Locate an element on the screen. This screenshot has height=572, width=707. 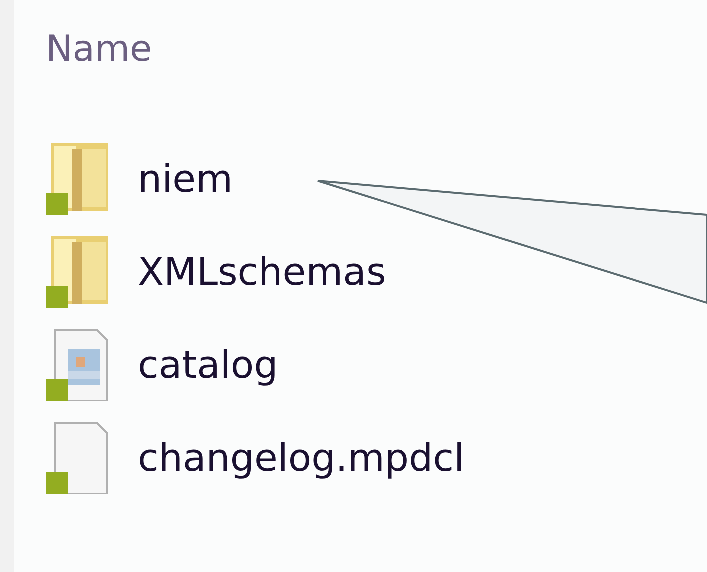
file-name: catalog is located at coordinates (208, 365).